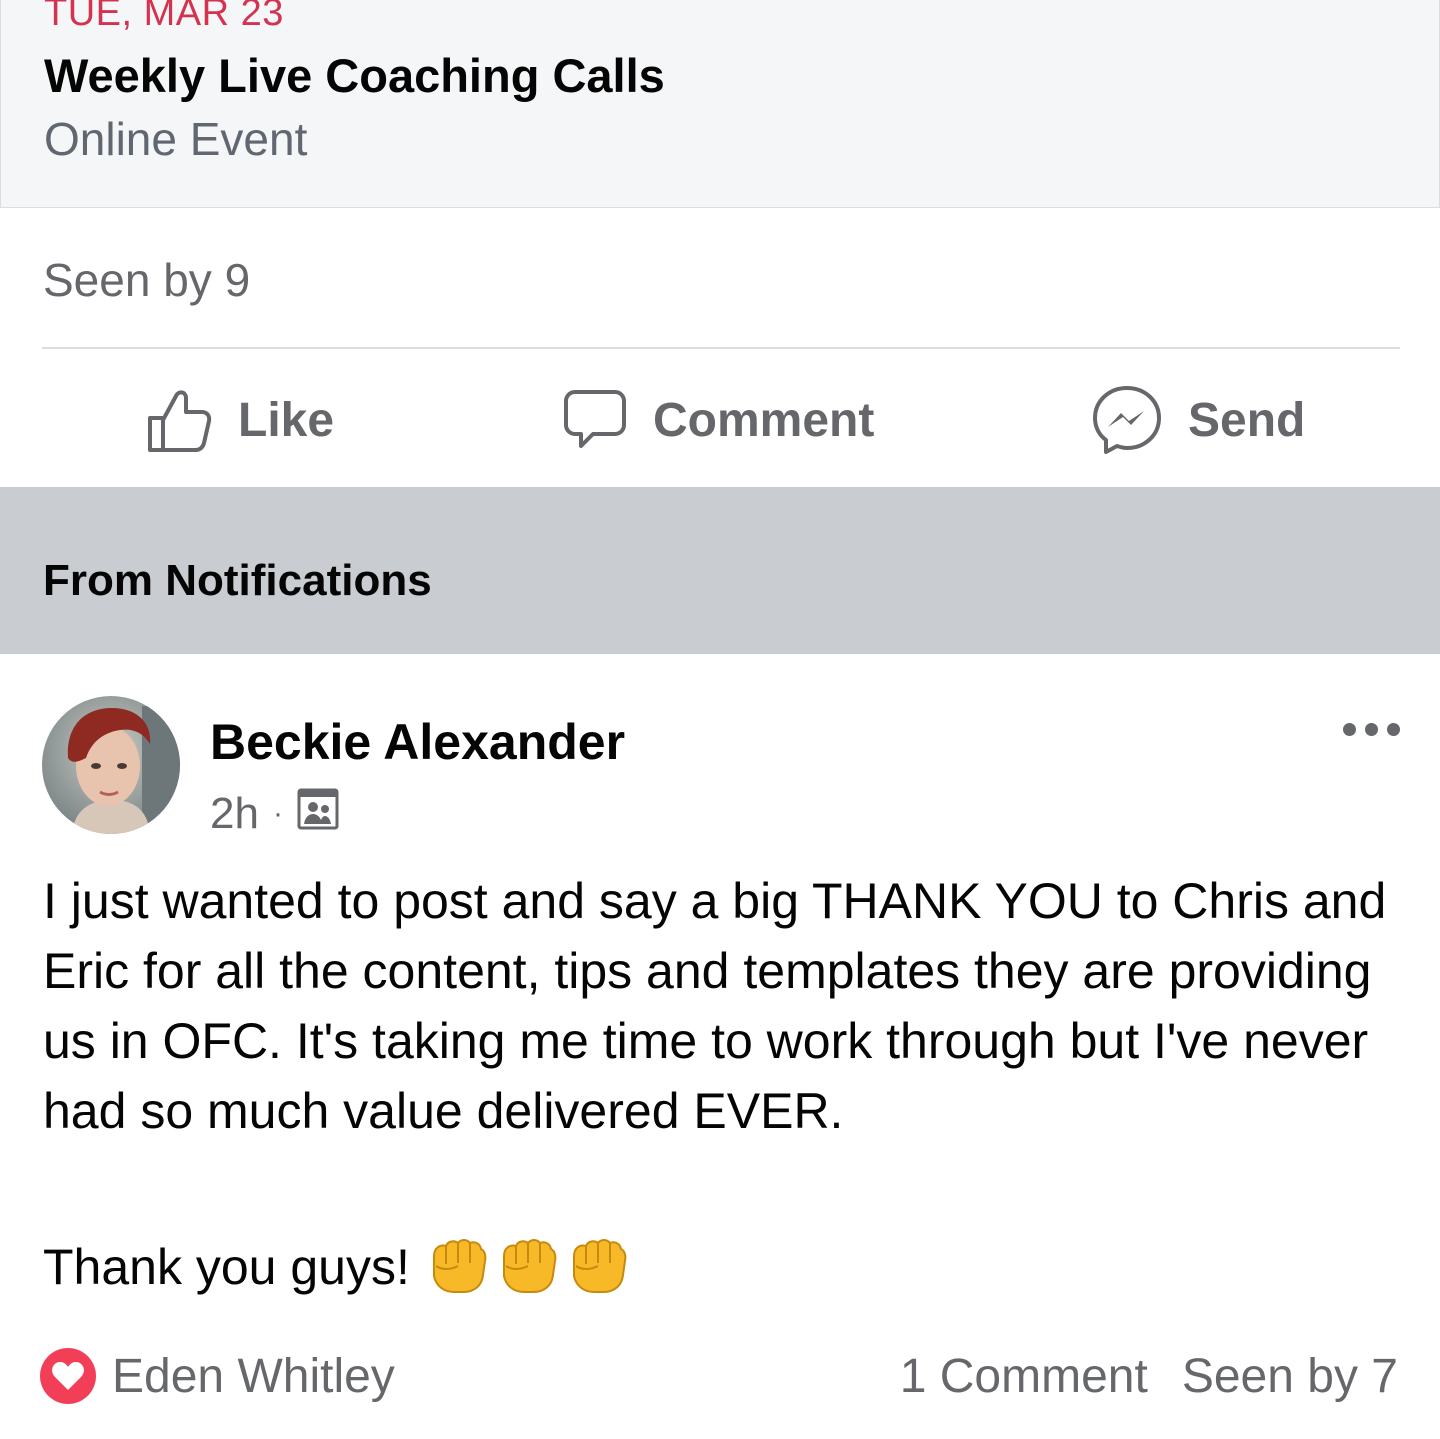 The image size is (1440, 1439). I want to click on comment-bubble-icon, so click(595, 420).